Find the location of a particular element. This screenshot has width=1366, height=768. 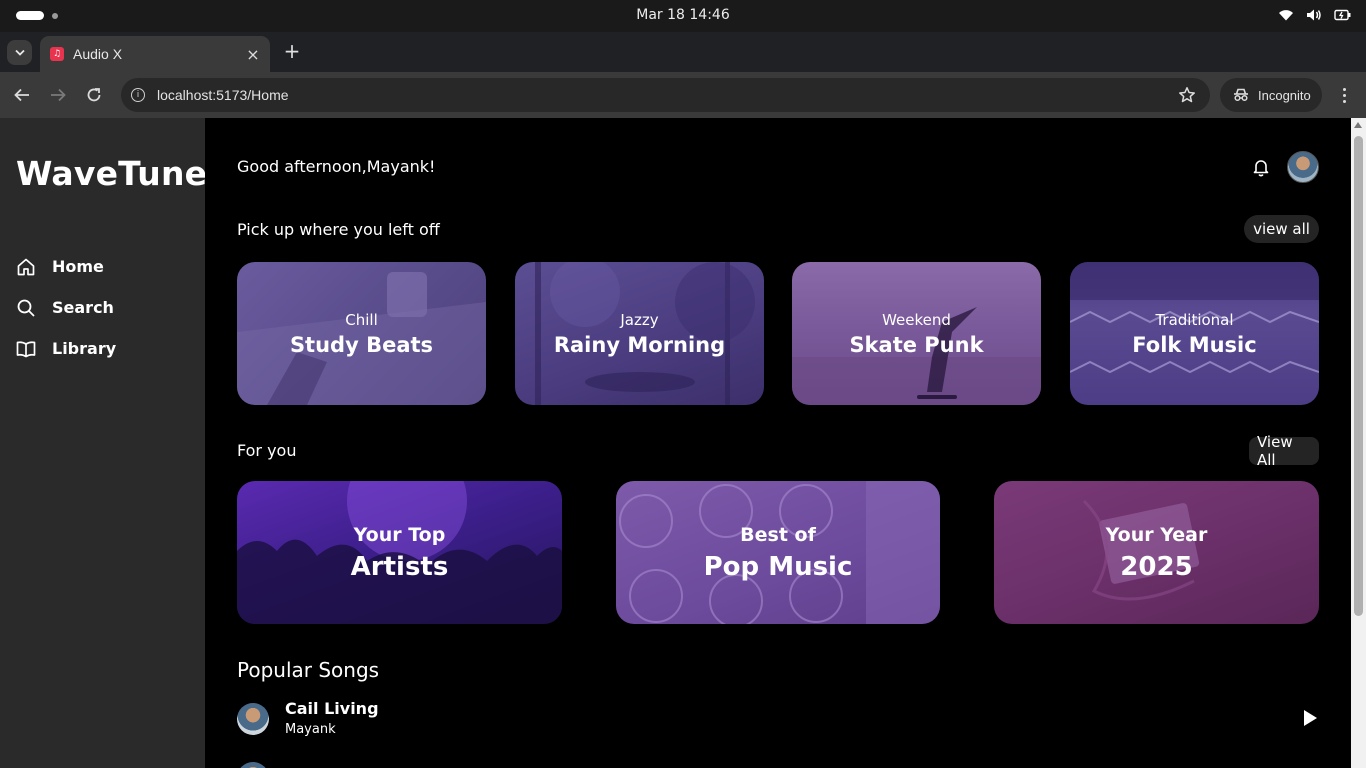

brand-logo: WaveTune is located at coordinates (111, 173).